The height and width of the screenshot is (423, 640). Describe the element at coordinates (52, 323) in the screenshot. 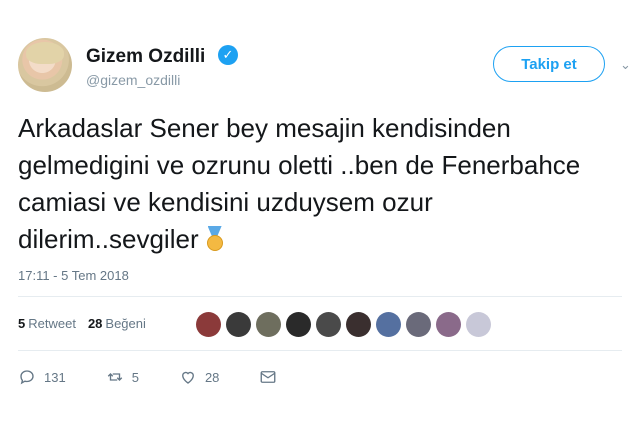

I see `retweet-label: Retweet` at that location.